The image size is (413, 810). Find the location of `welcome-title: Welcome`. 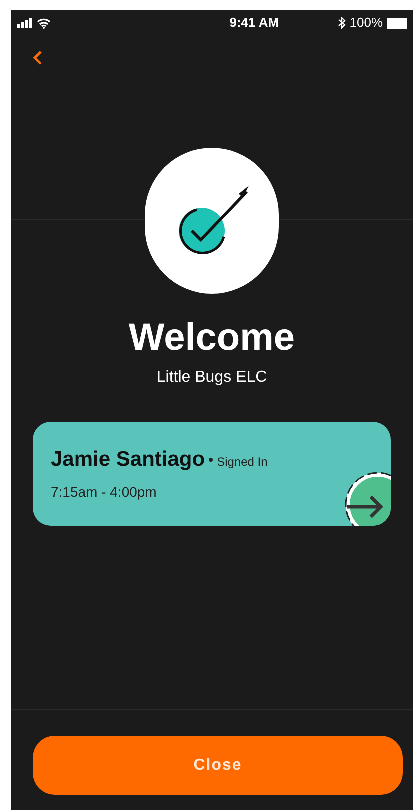

welcome-title: Welcome is located at coordinates (212, 338).